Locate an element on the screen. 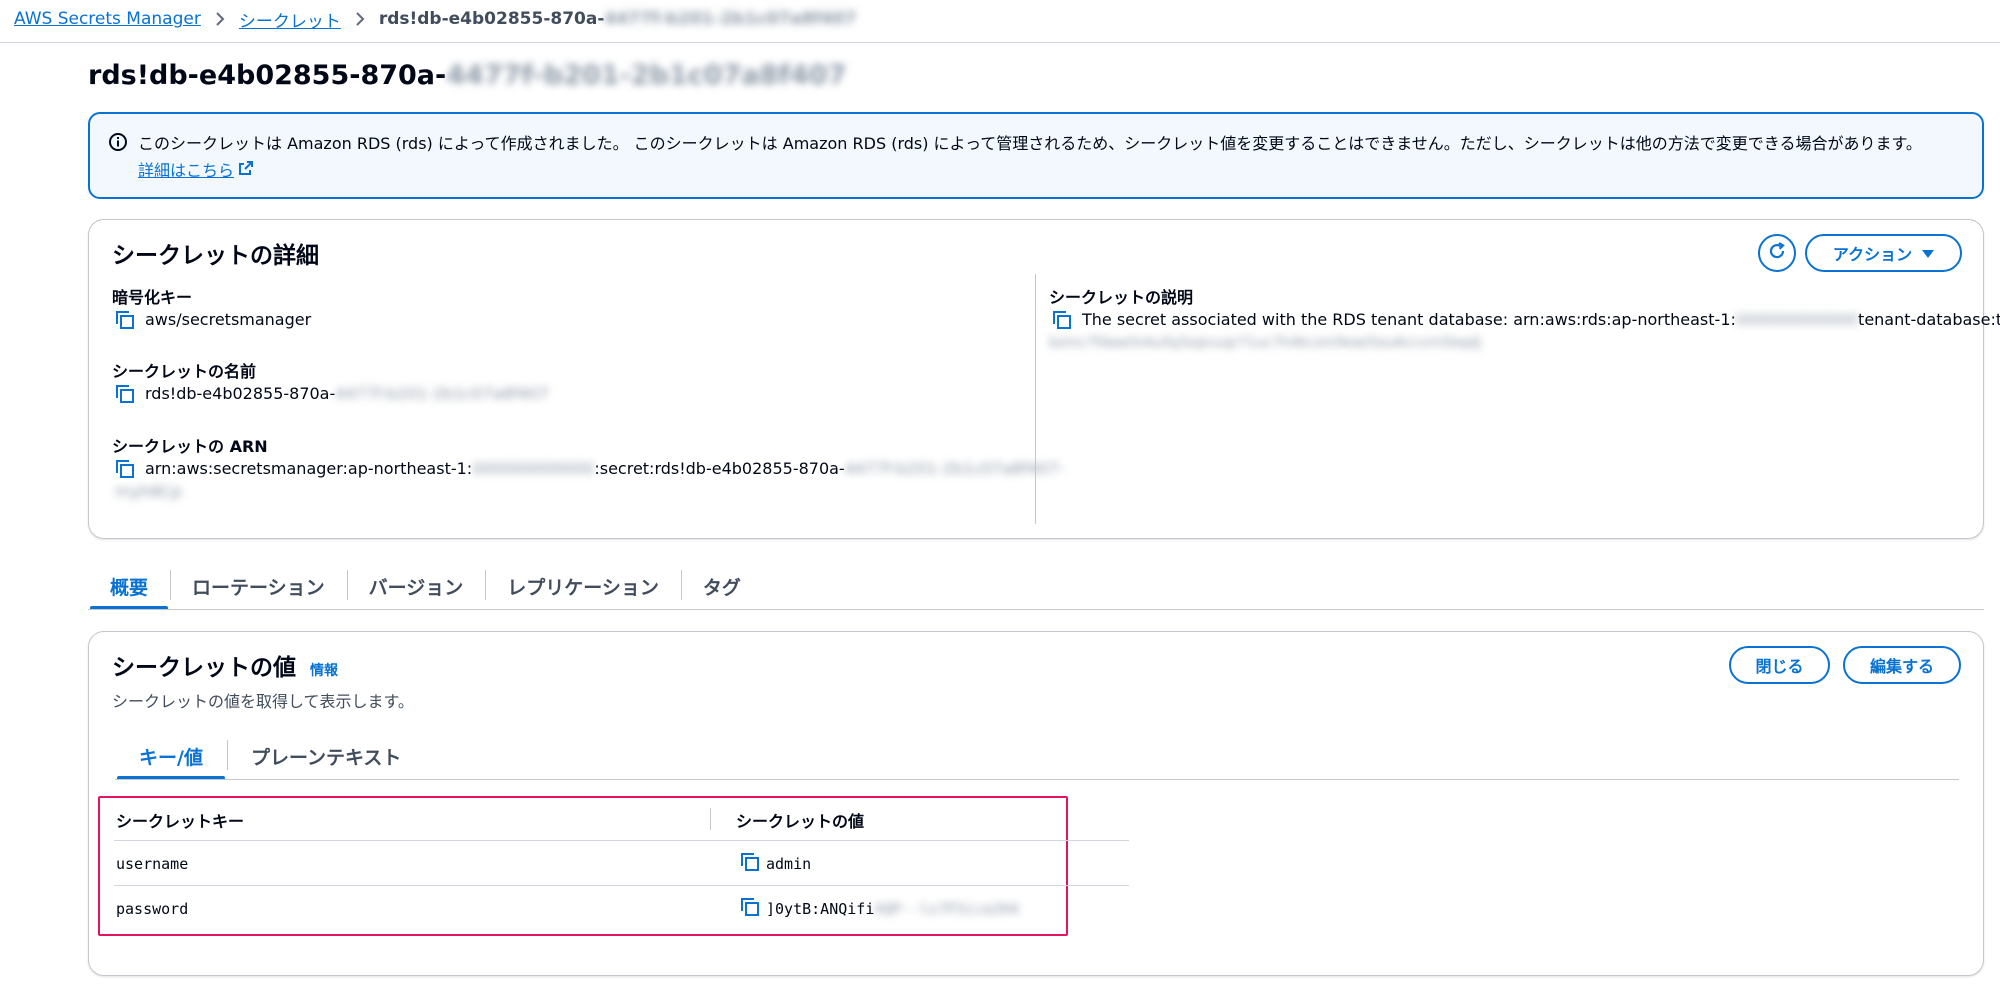  actions-dropdown-button: アクション is located at coordinates (1883, 253).